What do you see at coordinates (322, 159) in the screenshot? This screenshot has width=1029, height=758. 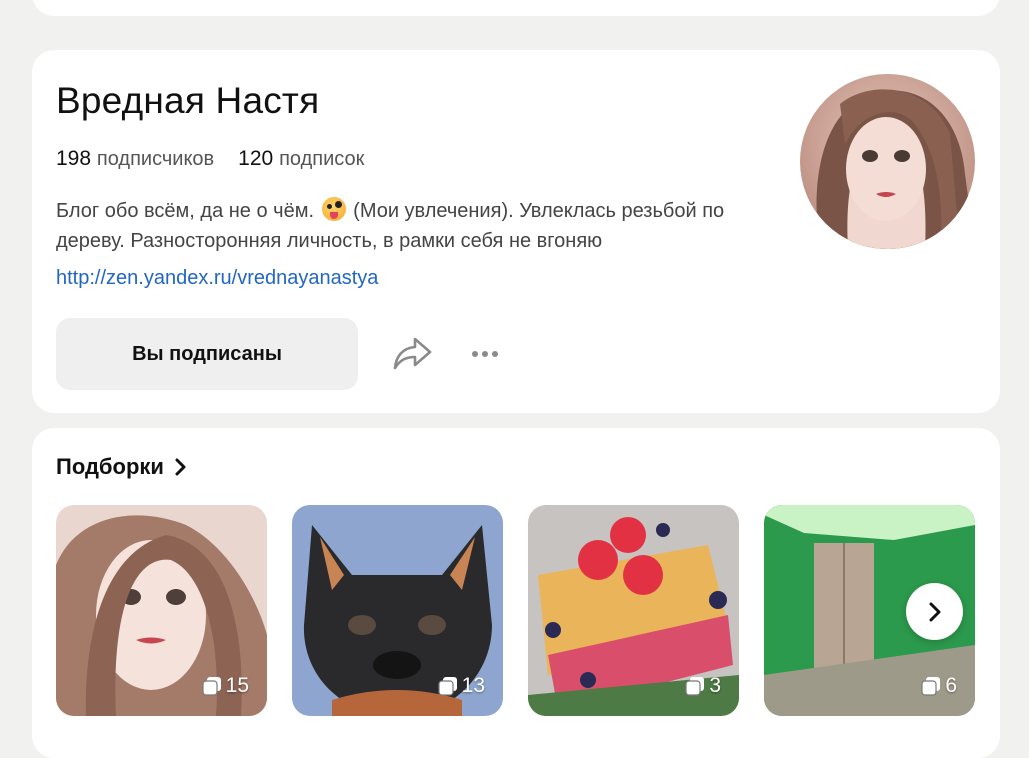 I see `subscriptions-label: подписок` at bounding box center [322, 159].